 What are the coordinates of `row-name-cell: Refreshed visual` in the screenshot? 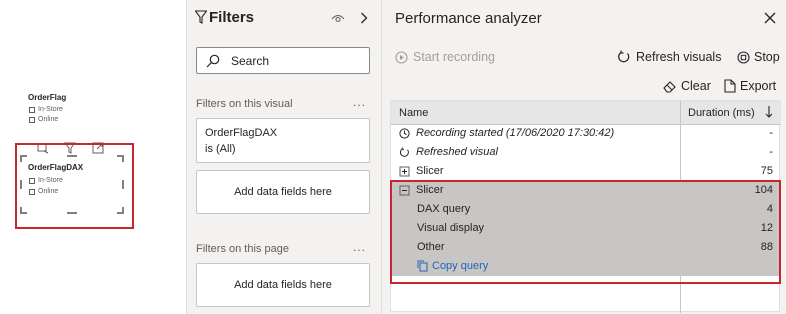 It's located at (448, 152).